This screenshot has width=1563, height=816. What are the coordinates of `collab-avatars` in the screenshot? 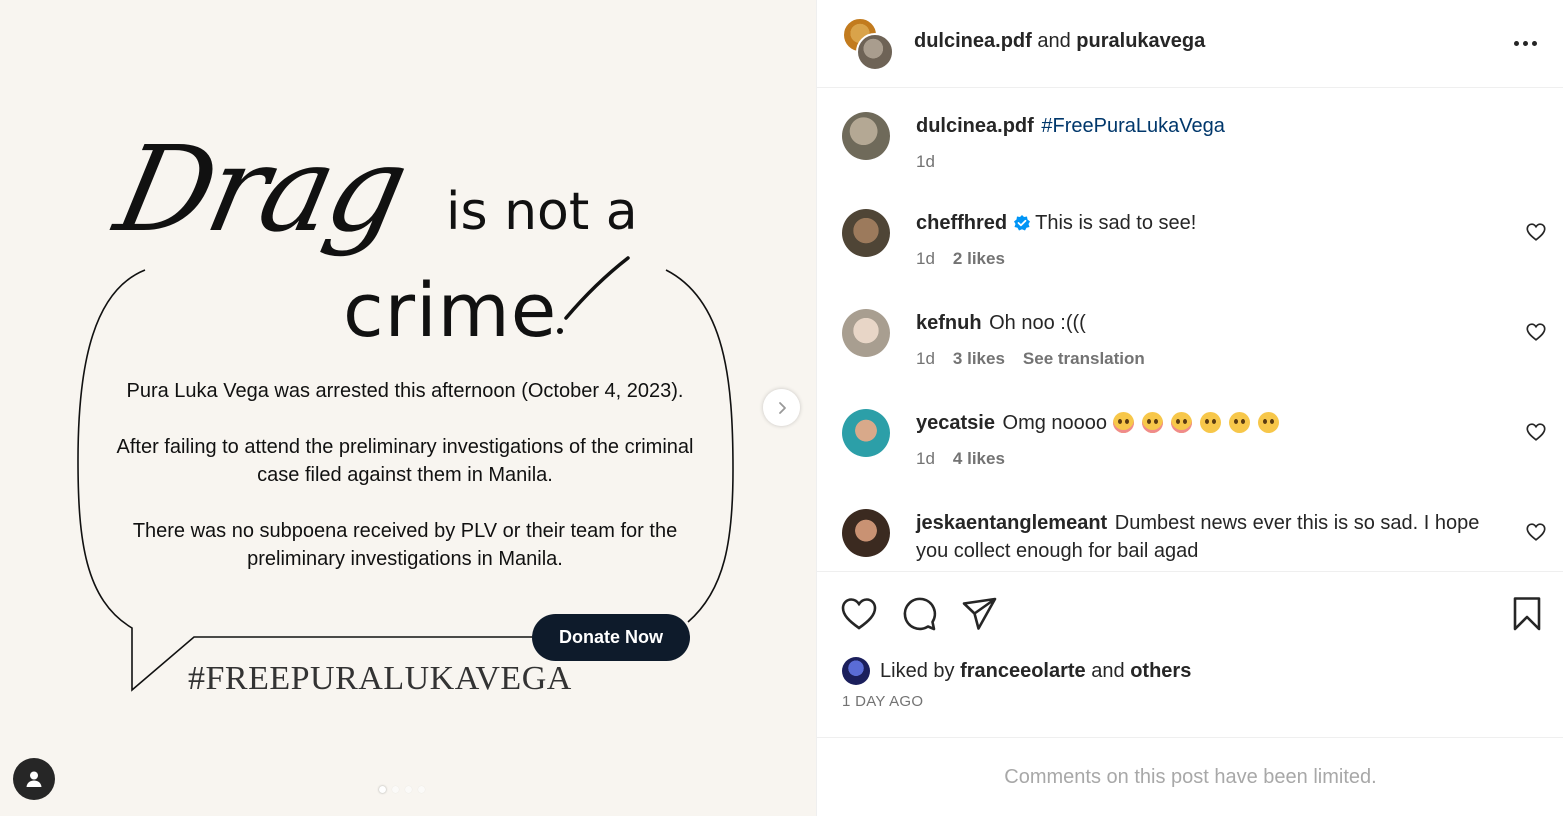 It's located at (868, 44).